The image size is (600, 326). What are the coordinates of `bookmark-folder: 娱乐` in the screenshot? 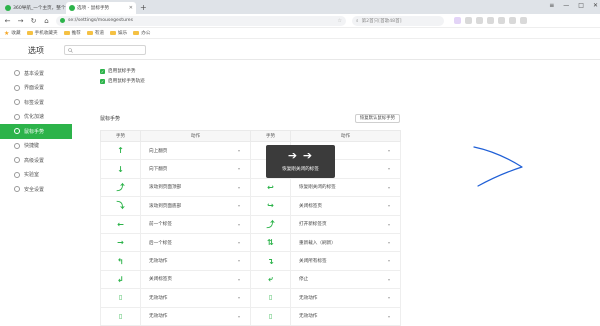 It's located at (118, 33).